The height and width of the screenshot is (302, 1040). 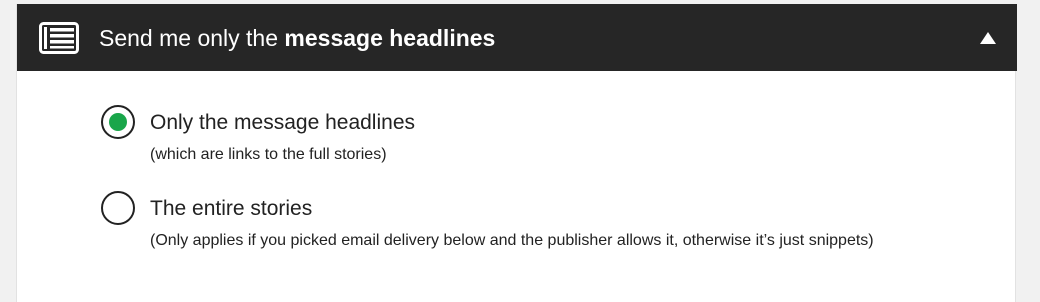 What do you see at coordinates (282, 122) in the screenshot?
I see `option-label: Only the message headlines` at bounding box center [282, 122].